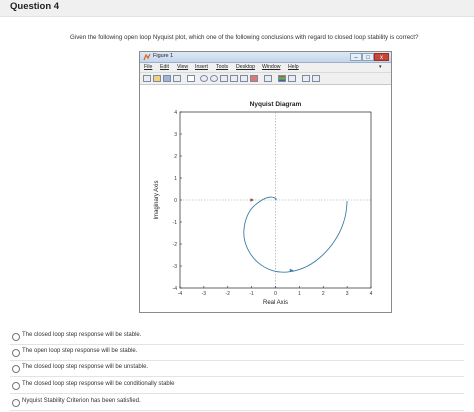 The height and width of the screenshot is (412, 474). What do you see at coordinates (299, 294) in the screenshot?
I see `x-tick-label: 1` at bounding box center [299, 294].